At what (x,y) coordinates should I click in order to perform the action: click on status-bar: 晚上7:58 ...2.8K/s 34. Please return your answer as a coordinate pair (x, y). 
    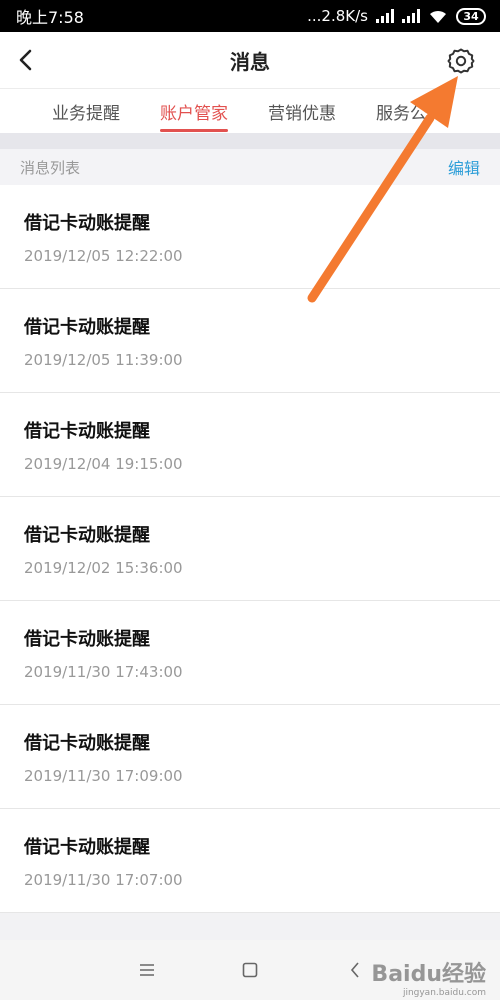
    Looking at the image, I should click on (250, 16).